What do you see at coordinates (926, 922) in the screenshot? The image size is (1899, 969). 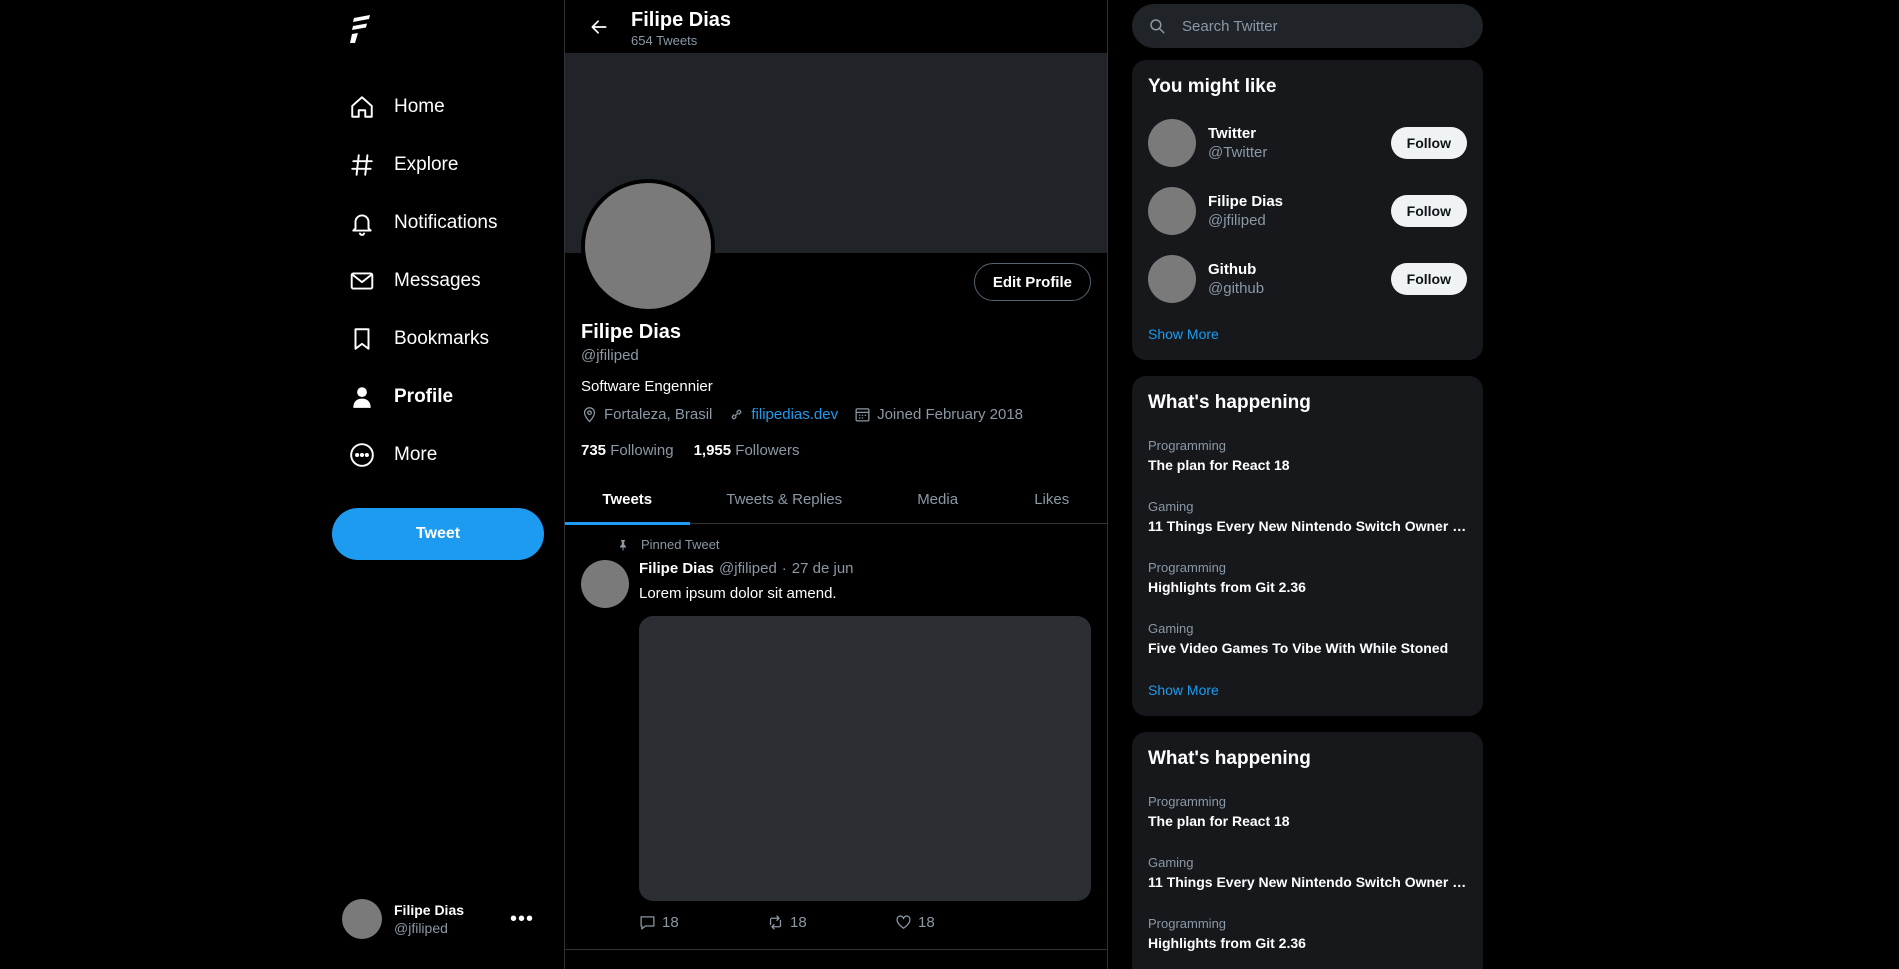 I see `like-count: 18` at bounding box center [926, 922].